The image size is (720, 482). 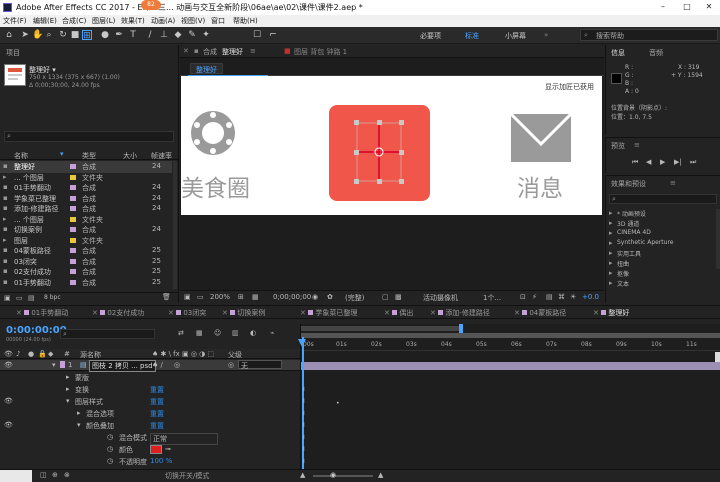 What do you see at coordinates (150, 378) in the screenshot?
I see `layer-property: ▸ 蒙版` at bounding box center [150, 378].